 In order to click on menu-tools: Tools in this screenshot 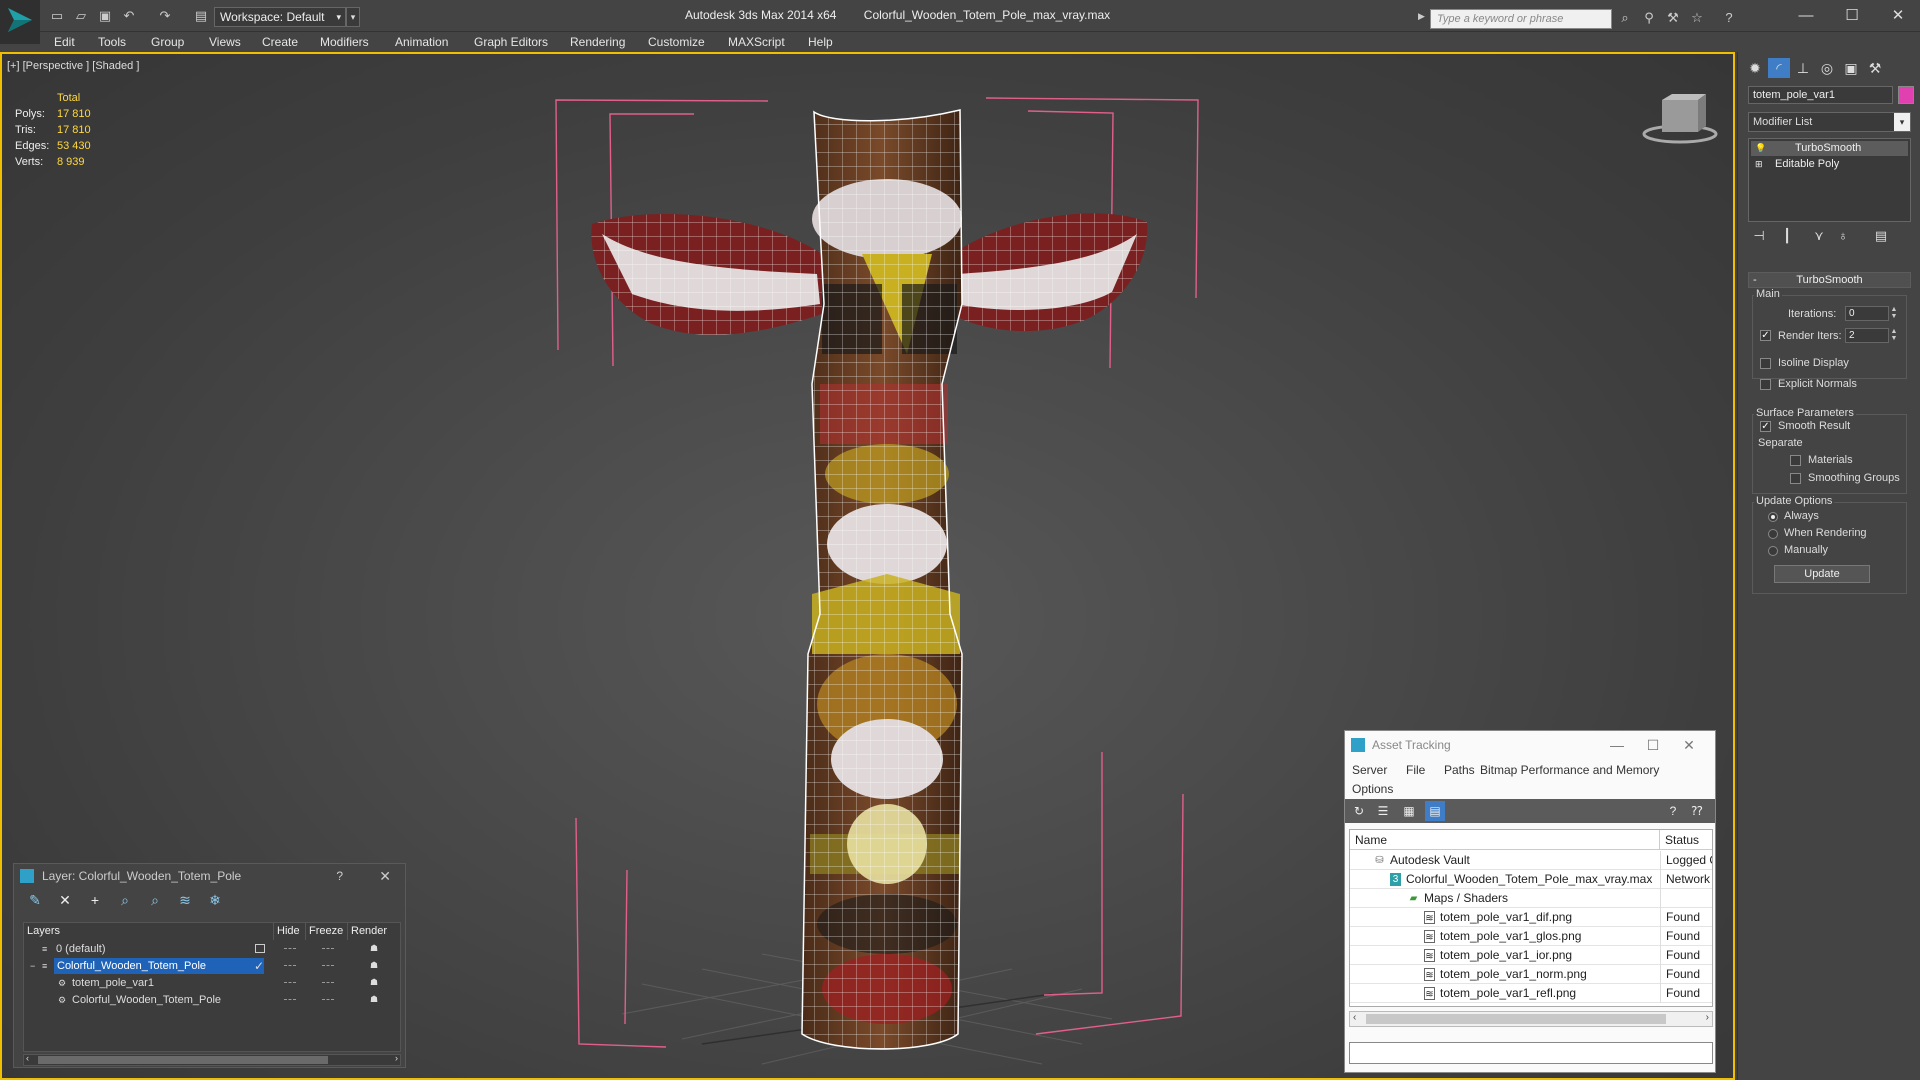, I will do `click(112, 42)`.